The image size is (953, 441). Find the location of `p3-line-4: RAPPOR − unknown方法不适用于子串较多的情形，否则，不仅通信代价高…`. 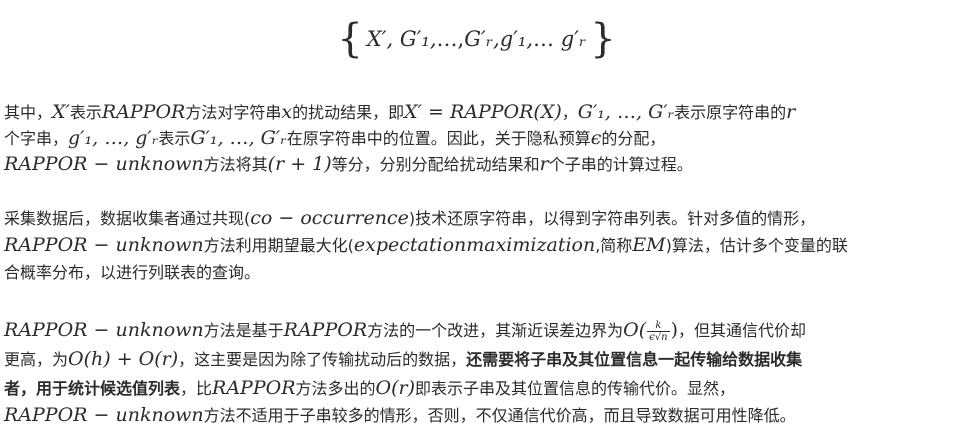

p3-line-4: RAPPOR − unknown方法不适用于子串较多的情形，否则，不仅通信代价高… is located at coordinates (477, 415).